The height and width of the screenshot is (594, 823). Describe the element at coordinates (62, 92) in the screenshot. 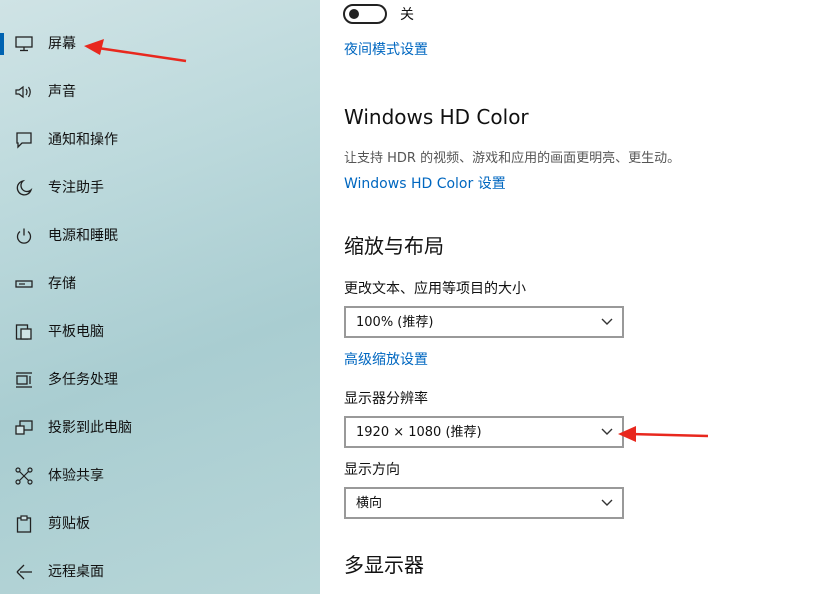

I see `sidebar-item-label: 声音` at that location.